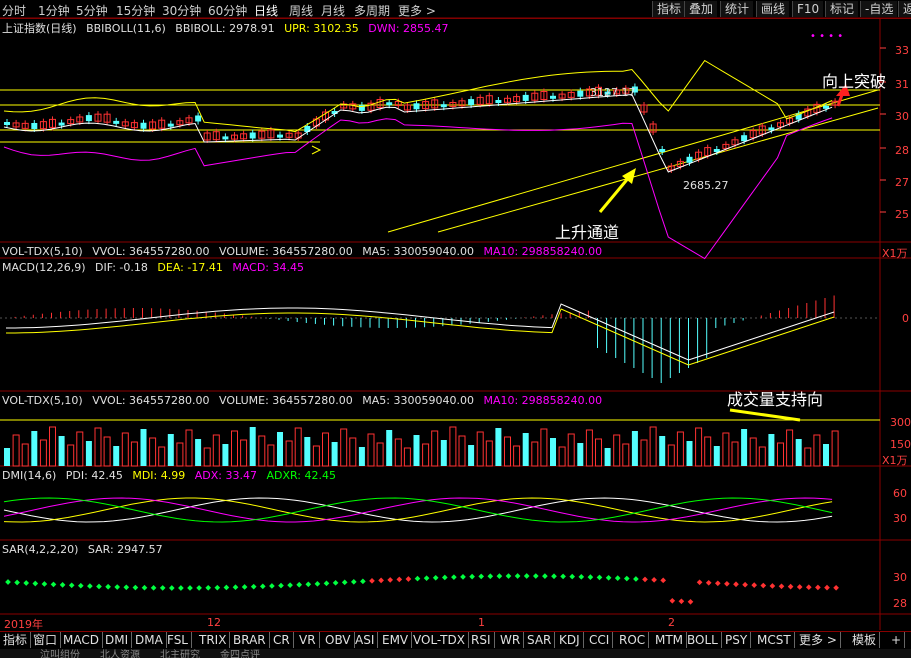  What do you see at coordinates (396, 640) in the screenshot?
I see `tab-emv: EMV` at bounding box center [396, 640].